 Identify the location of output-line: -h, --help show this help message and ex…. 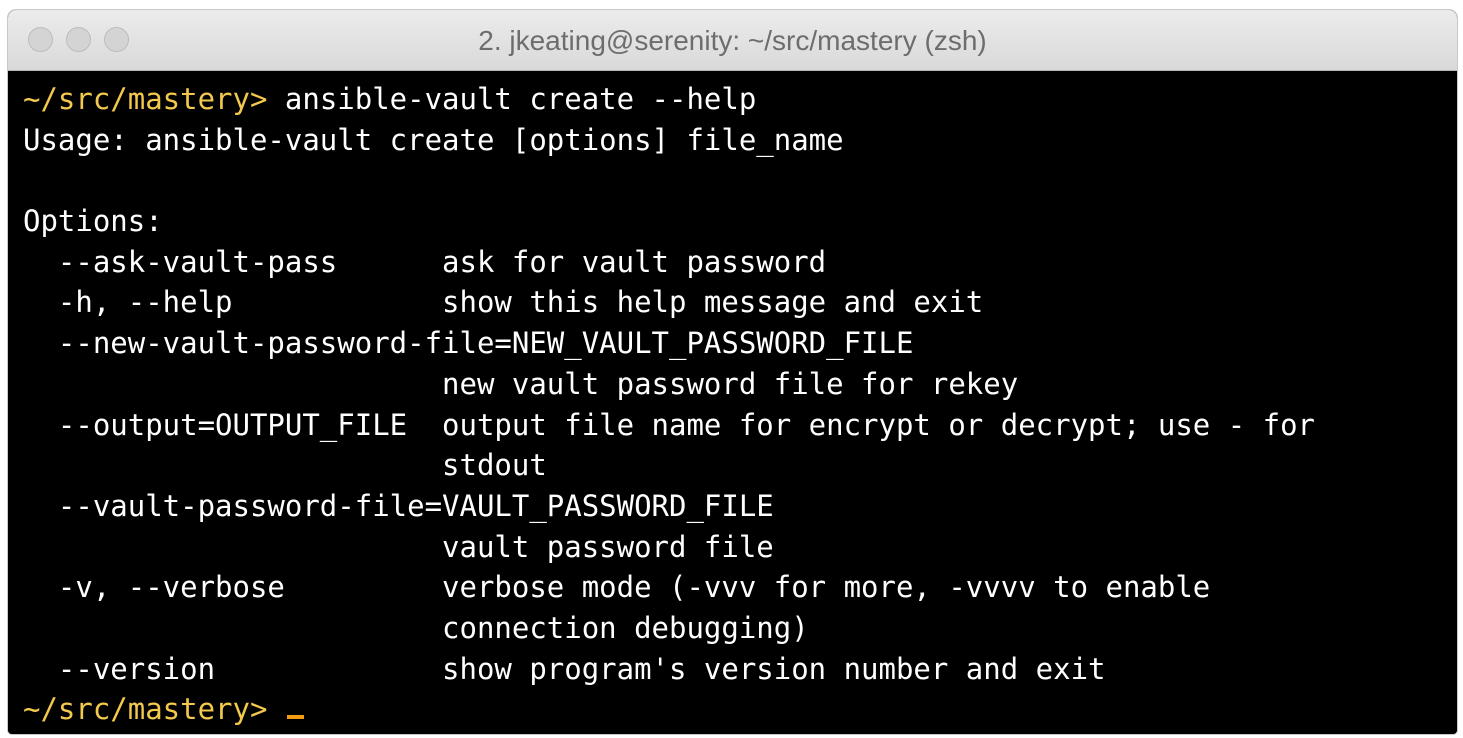
(503, 302).